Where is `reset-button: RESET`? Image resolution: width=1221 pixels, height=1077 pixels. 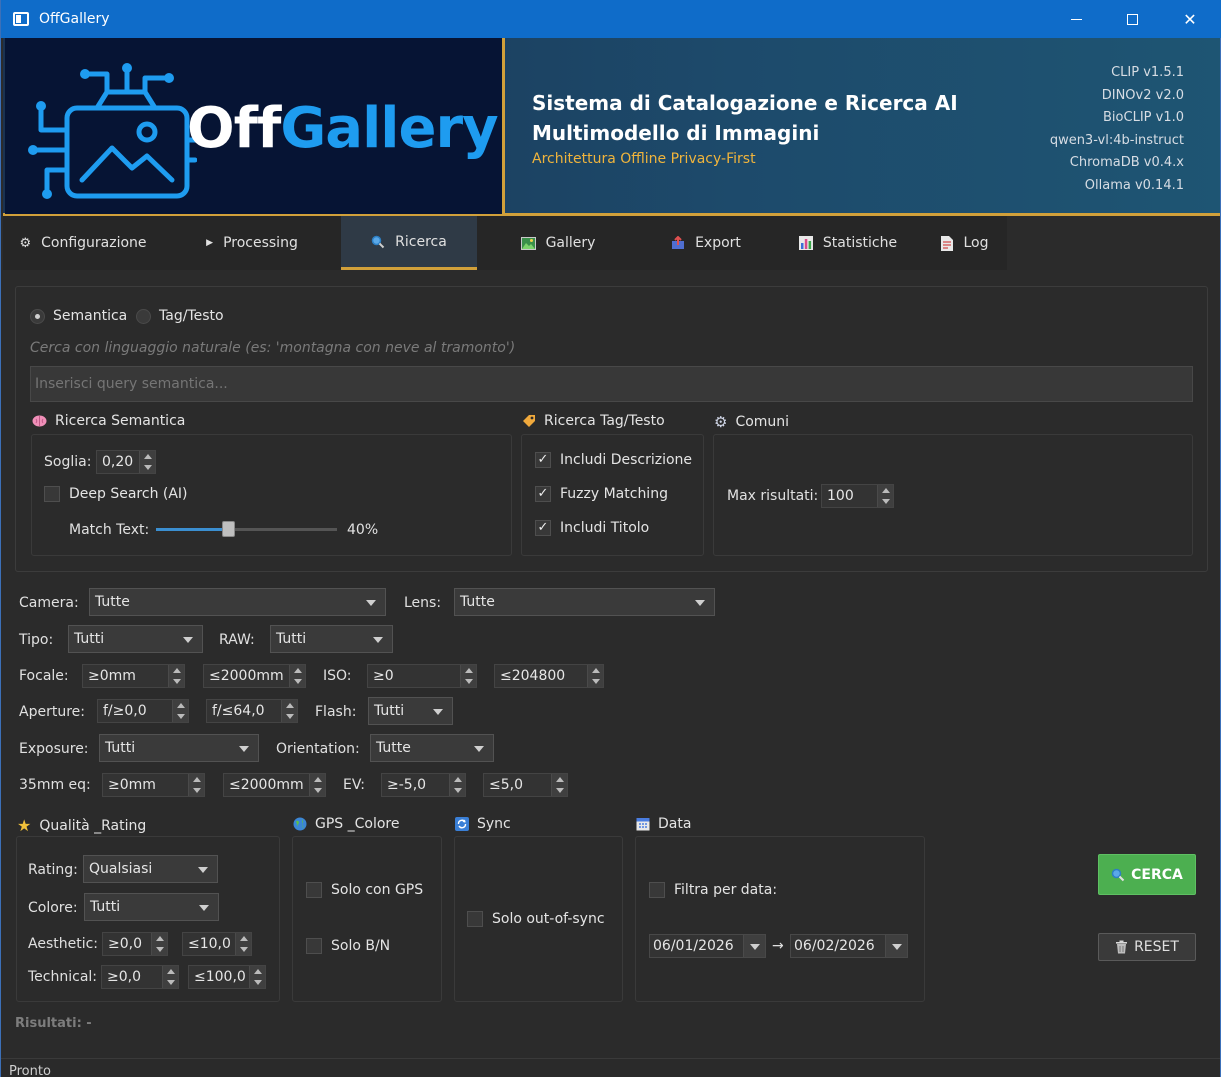 reset-button: RESET is located at coordinates (1147, 947).